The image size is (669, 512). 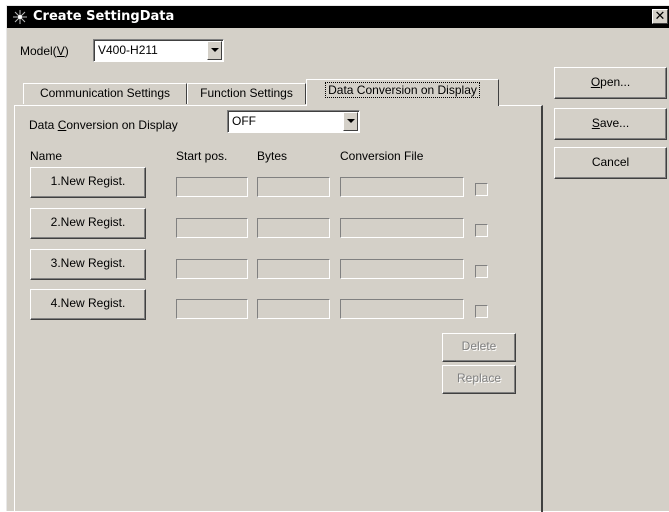 What do you see at coordinates (128, 50) in the screenshot?
I see `model-select-value: V400-H211` at bounding box center [128, 50].